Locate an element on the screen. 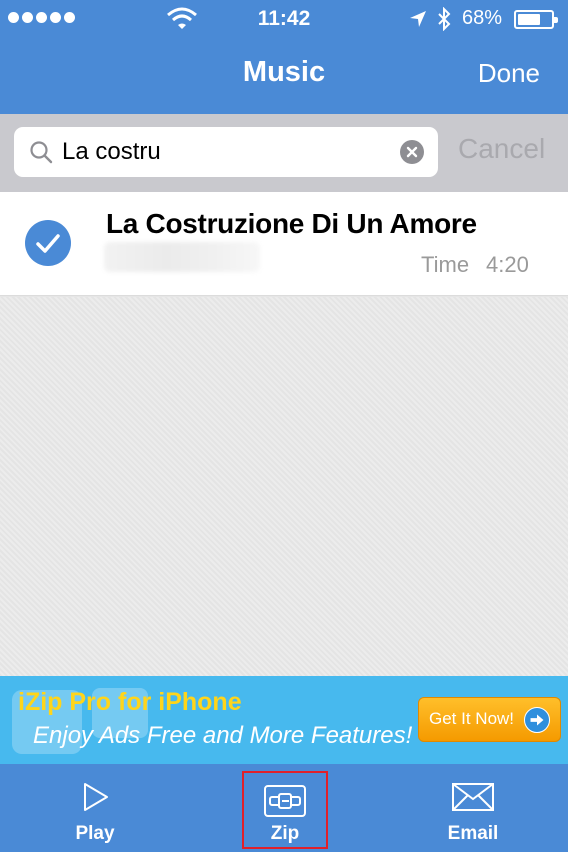 The width and height of the screenshot is (568, 852). list-item: La Costruzione Di Un Amore Time 4:20 is located at coordinates (284, 244).